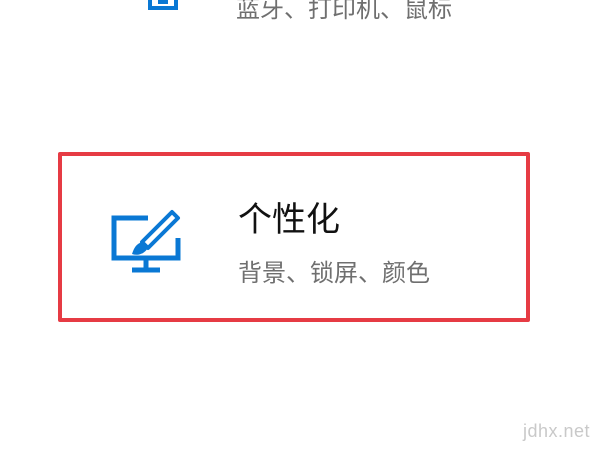  What do you see at coordinates (289, 220) in the screenshot?
I see `settings-item-title: 个性化` at bounding box center [289, 220].